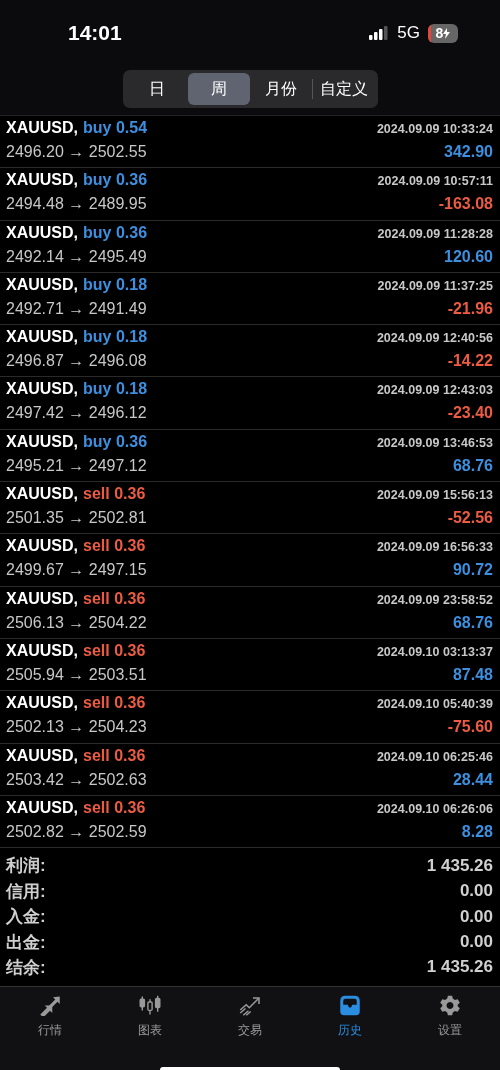  Describe the element at coordinates (76, 361) in the screenshot. I see `price-range: 2496.87 → 2496.08` at that location.